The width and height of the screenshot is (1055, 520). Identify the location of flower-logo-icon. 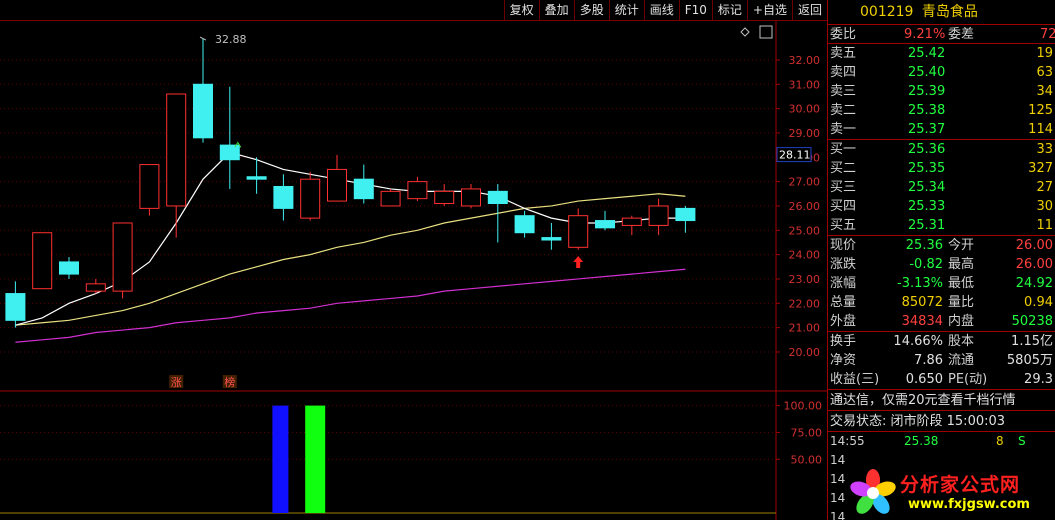
(873, 491).